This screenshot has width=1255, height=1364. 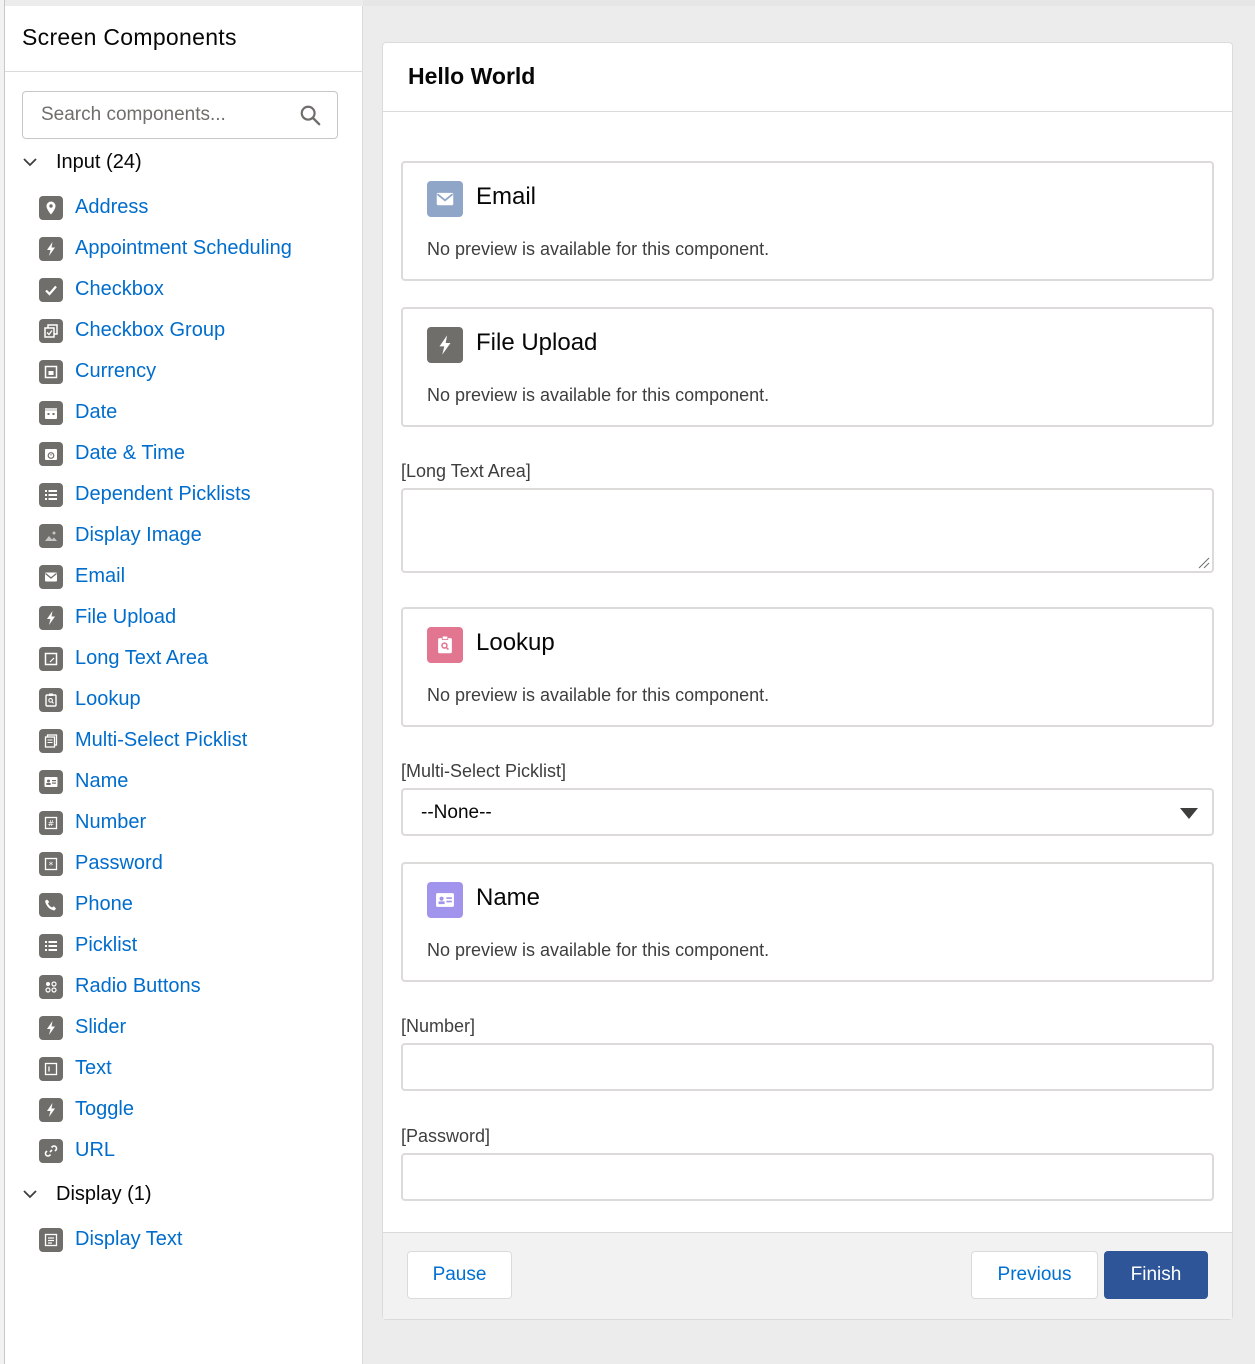 What do you see at coordinates (51, 986) in the screenshot?
I see `radio-icon` at bounding box center [51, 986].